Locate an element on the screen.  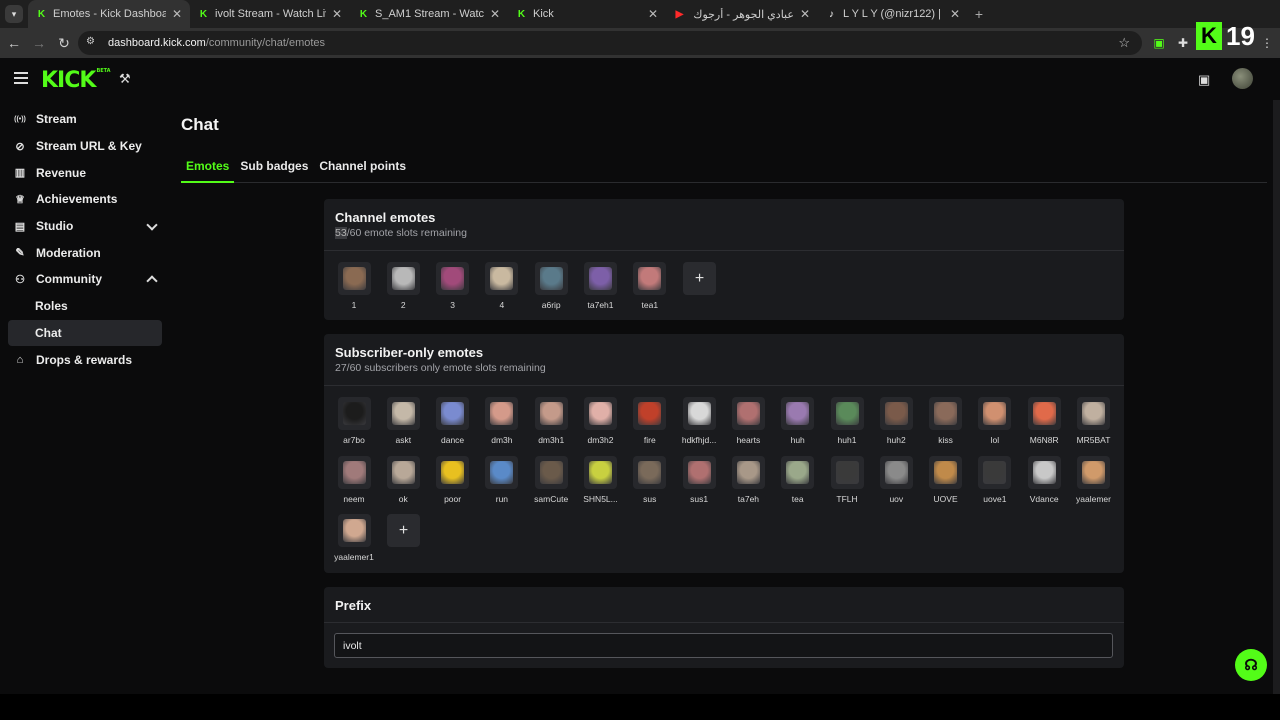
emote-item: hearts is located at coordinates (748, 421).